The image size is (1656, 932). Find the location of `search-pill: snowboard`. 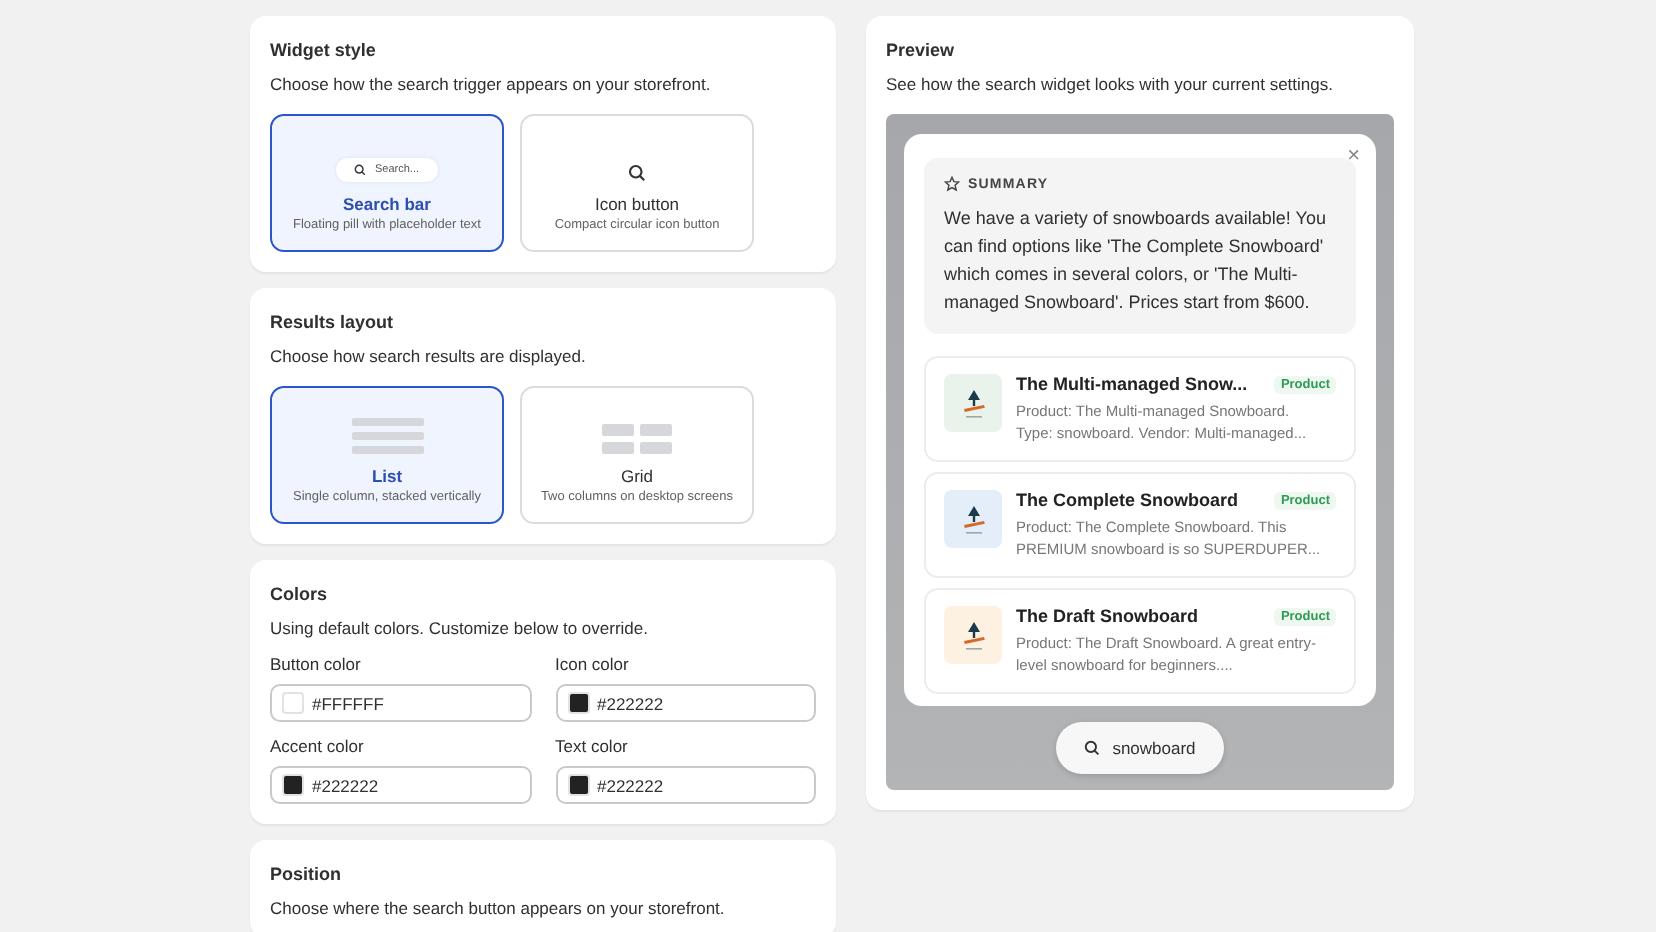

search-pill: snowboard is located at coordinates (1140, 748).